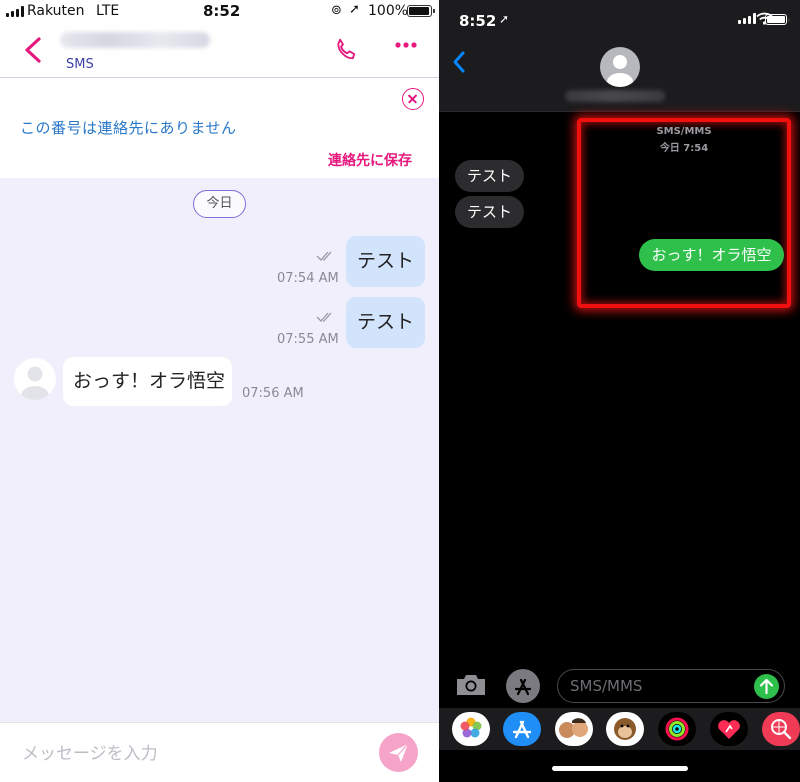 The height and width of the screenshot is (782, 800). I want to click on home-indicator, so click(620, 768).